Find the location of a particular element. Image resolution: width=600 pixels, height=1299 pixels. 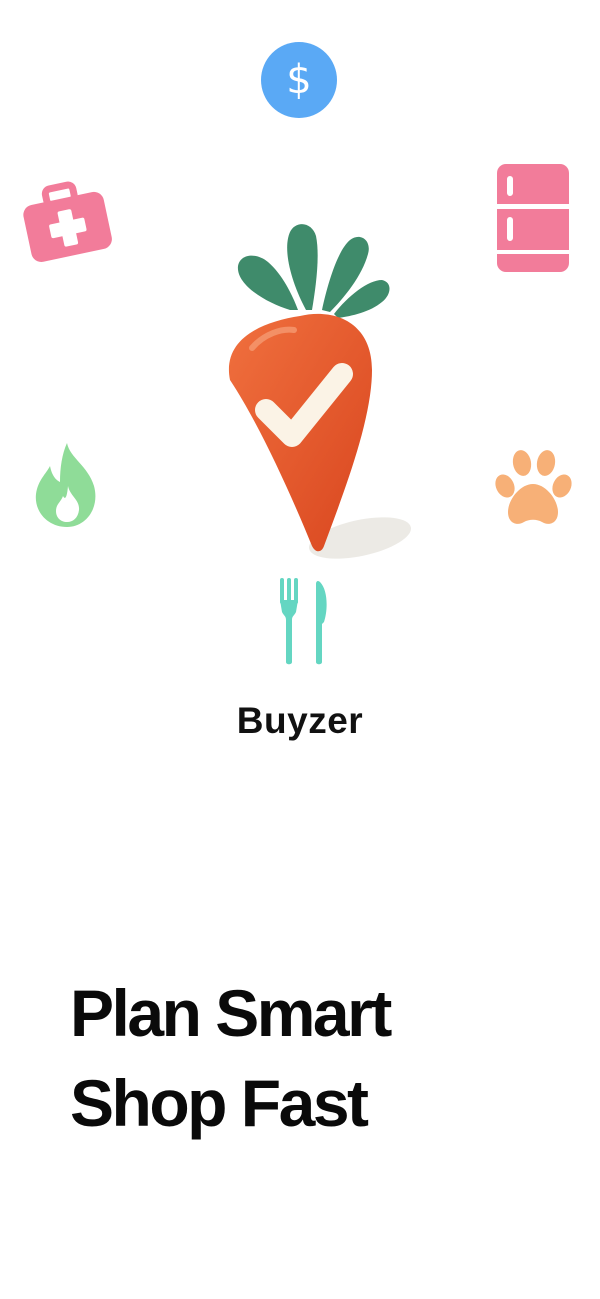

paw-icon is located at coordinates (533, 487).